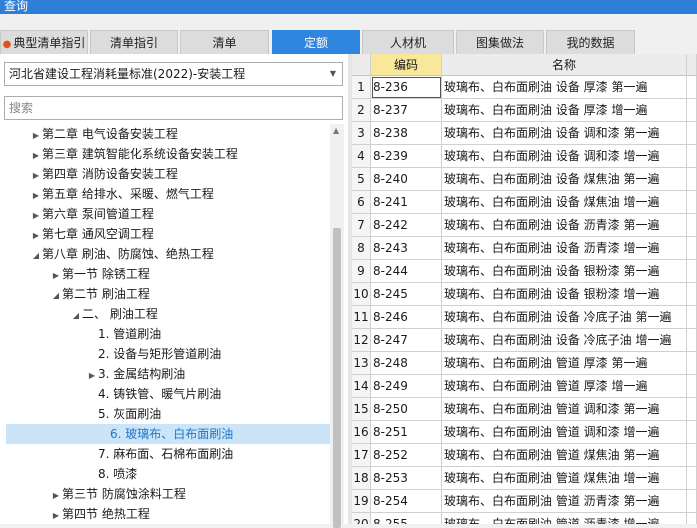 The image size is (697, 528). I want to click on table-row: 7 8-242 玻璃布、白布面刷油 设备 沥青漆 第一遍, so click(524, 225).